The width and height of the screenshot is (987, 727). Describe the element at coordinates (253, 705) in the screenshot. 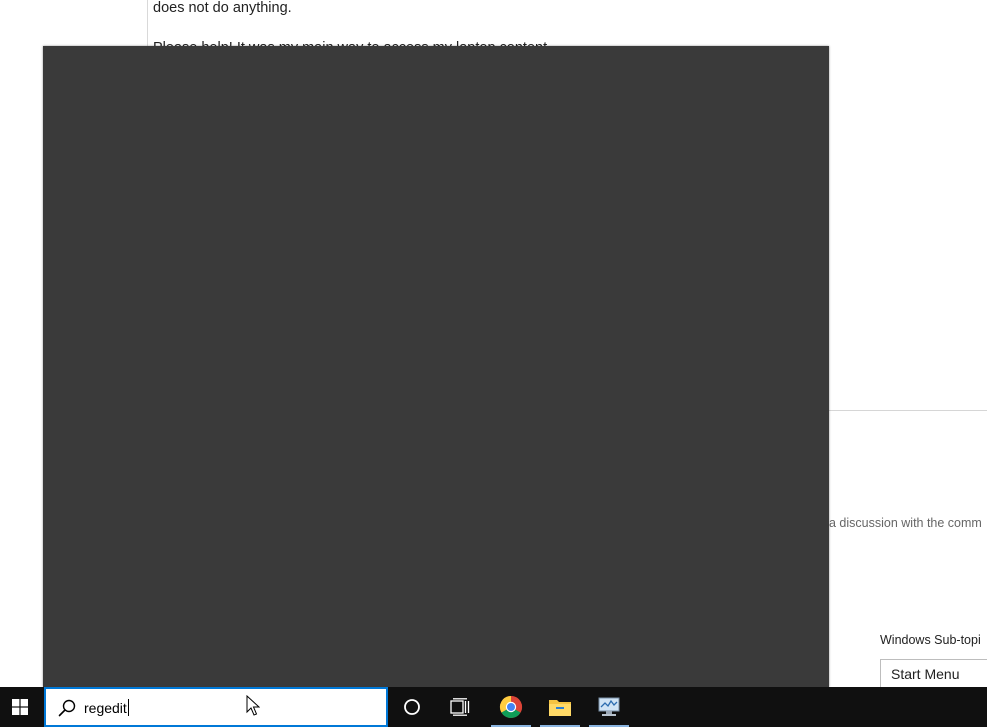

I see `mouse-cursor-icon` at that location.